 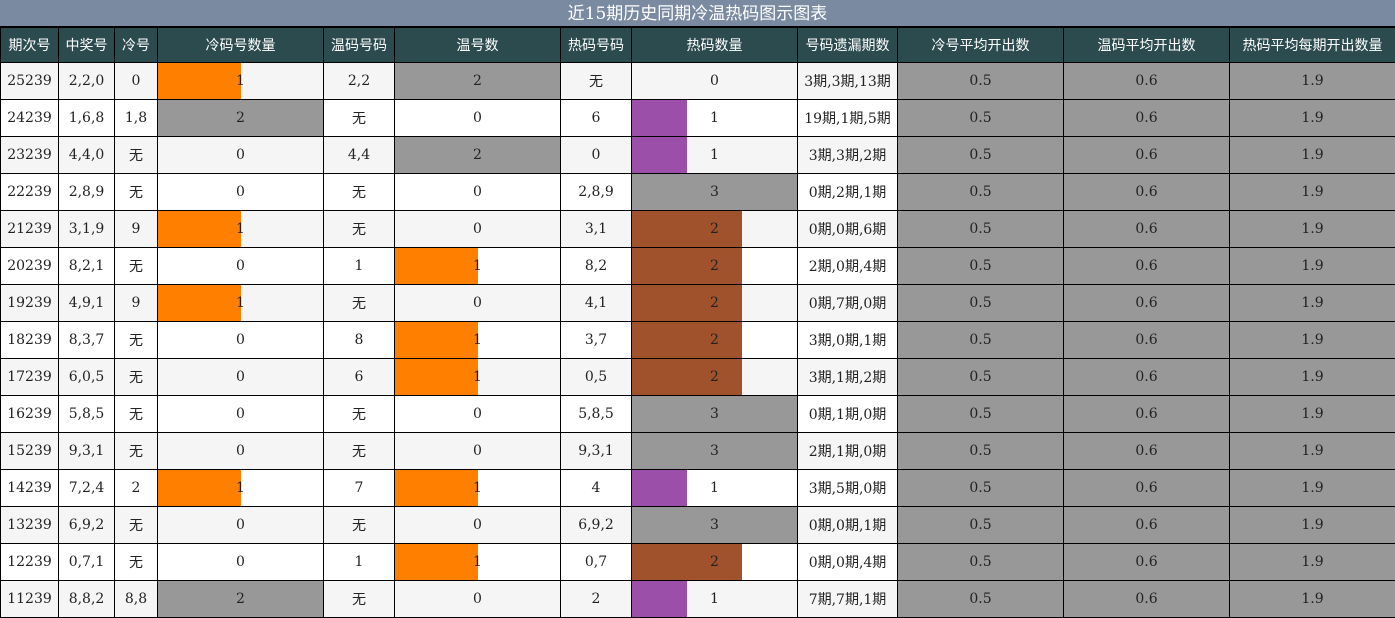 I want to click on hot-number-cell: 2,8,9, so click(x=596, y=192).